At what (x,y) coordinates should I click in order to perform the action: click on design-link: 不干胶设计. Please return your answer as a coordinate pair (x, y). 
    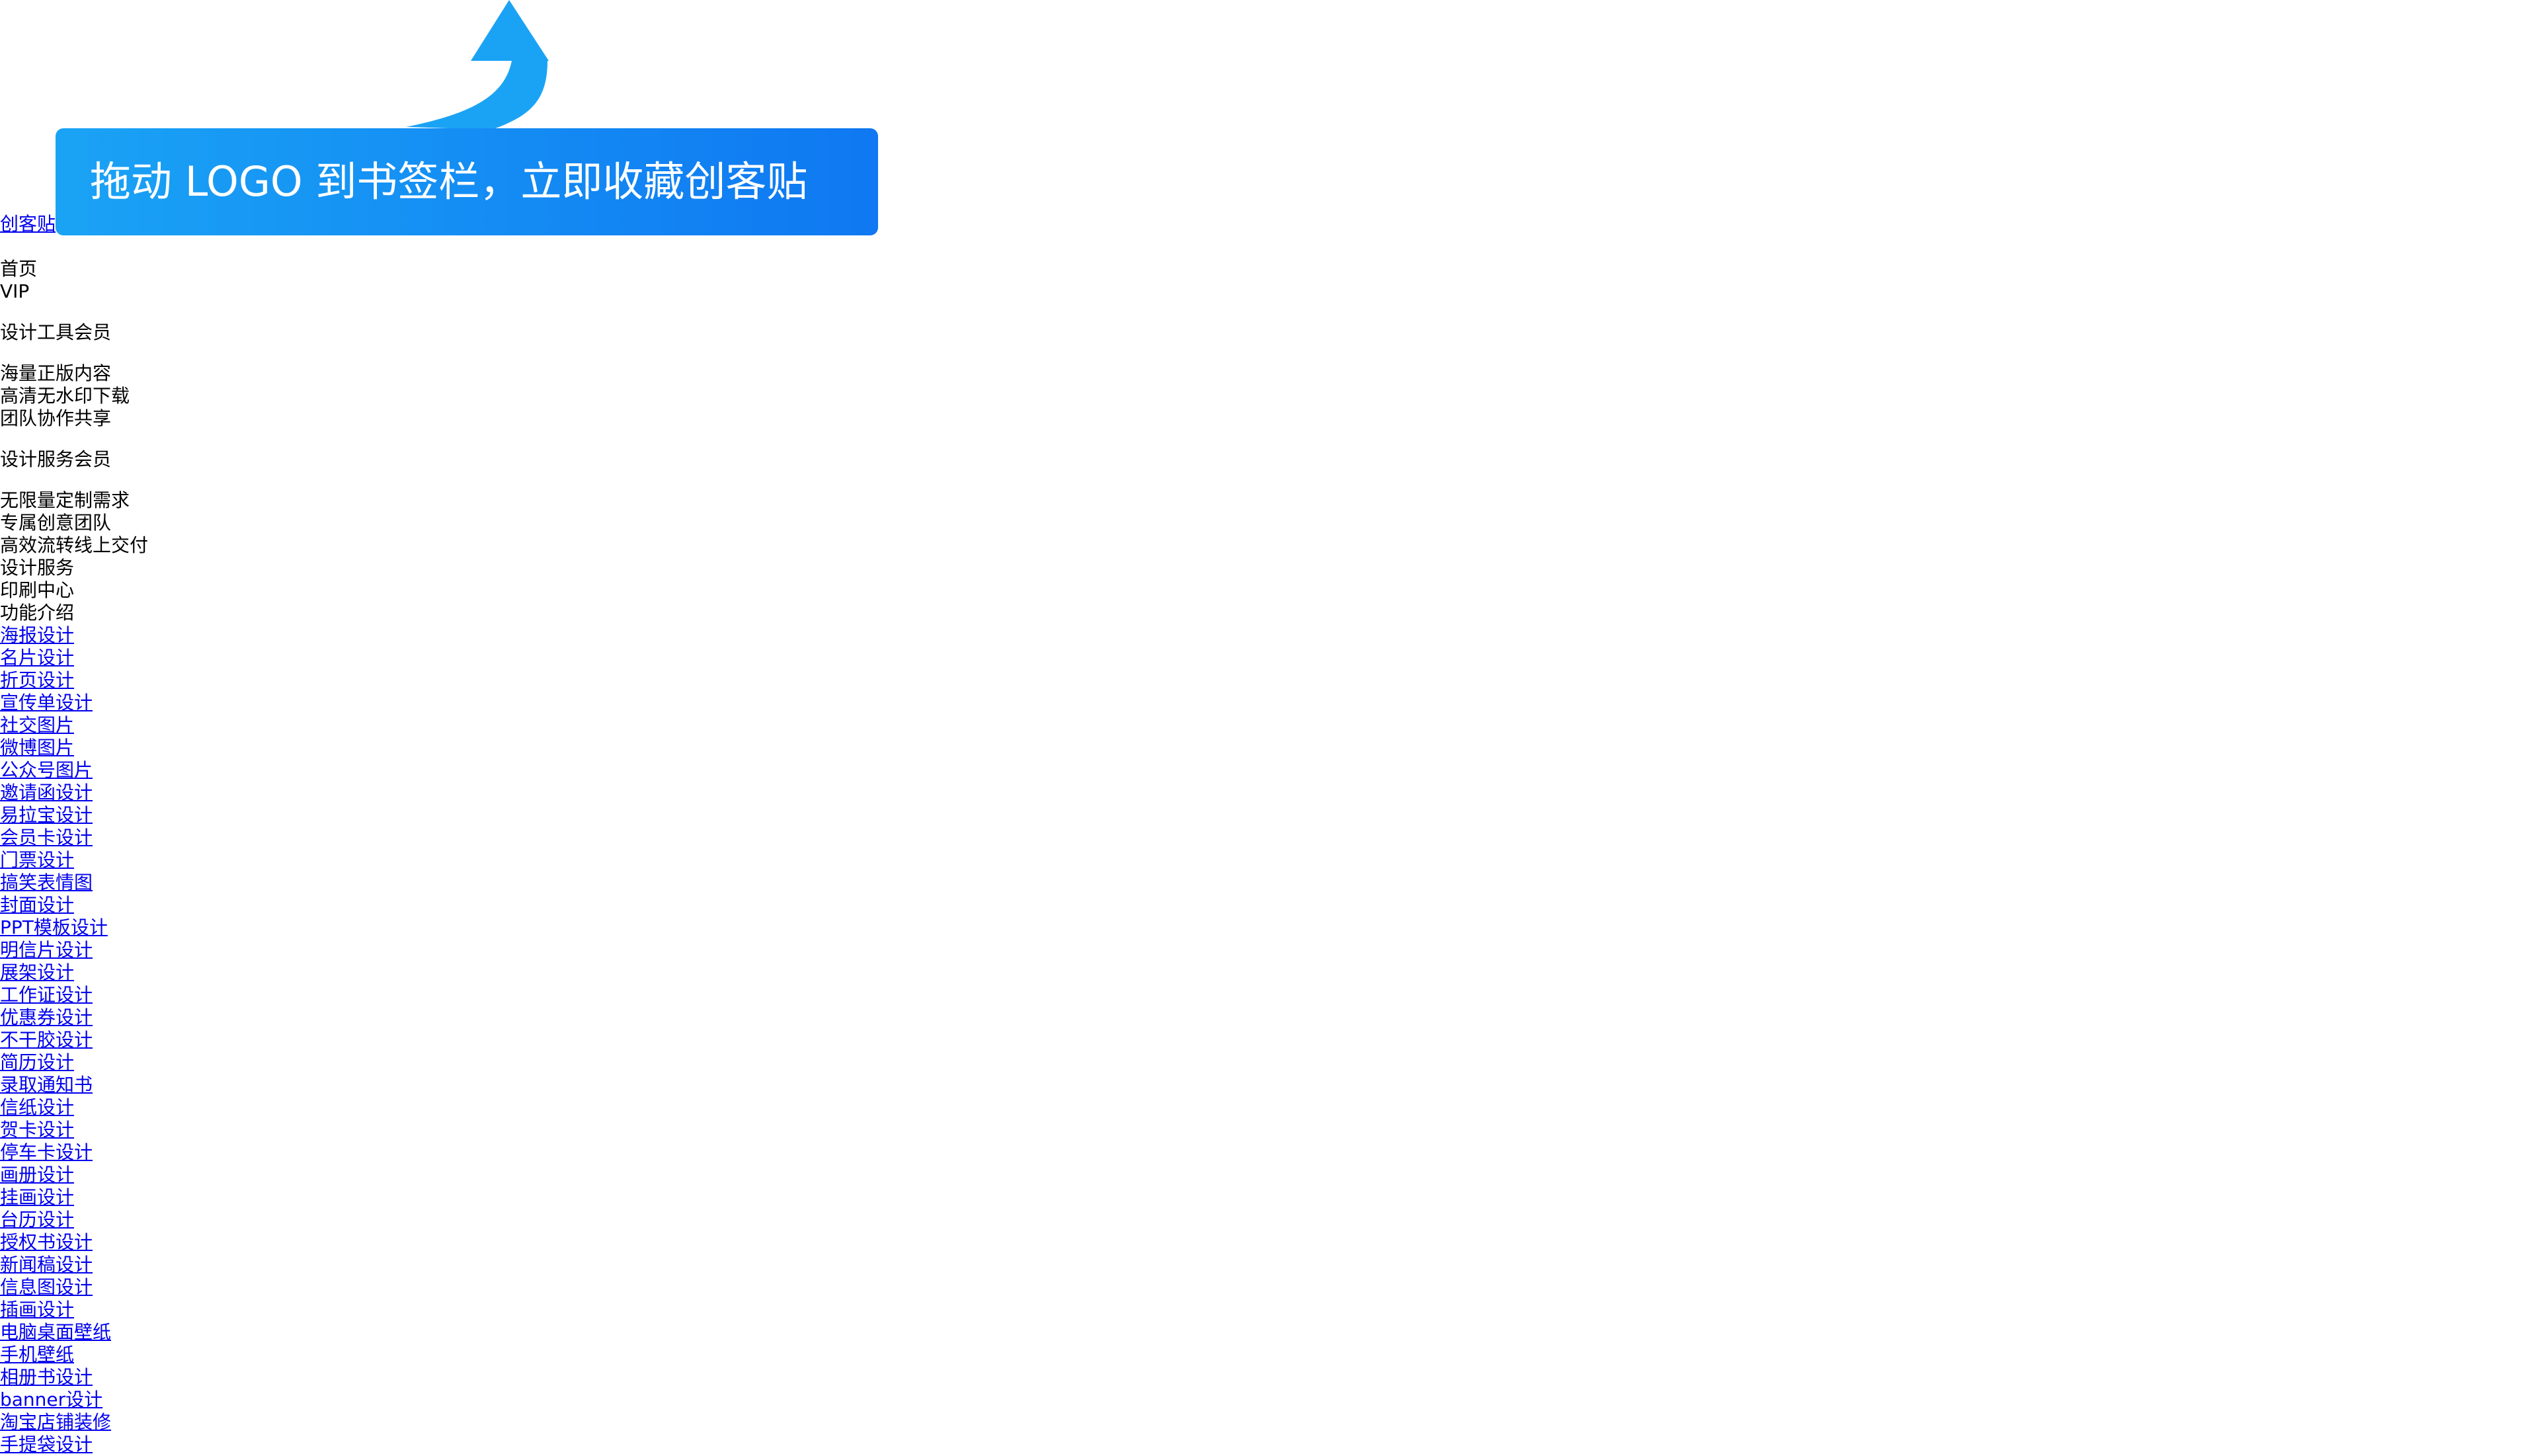
    Looking at the image, I should click on (74, 1040).